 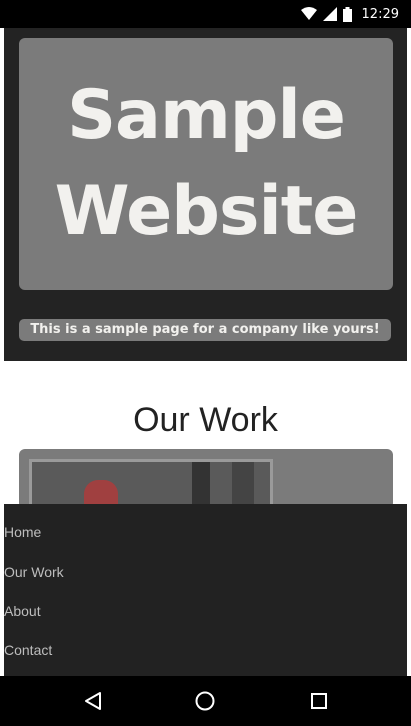 What do you see at coordinates (28, 650) in the screenshot?
I see `nav-item-contact: Contact` at bounding box center [28, 650].